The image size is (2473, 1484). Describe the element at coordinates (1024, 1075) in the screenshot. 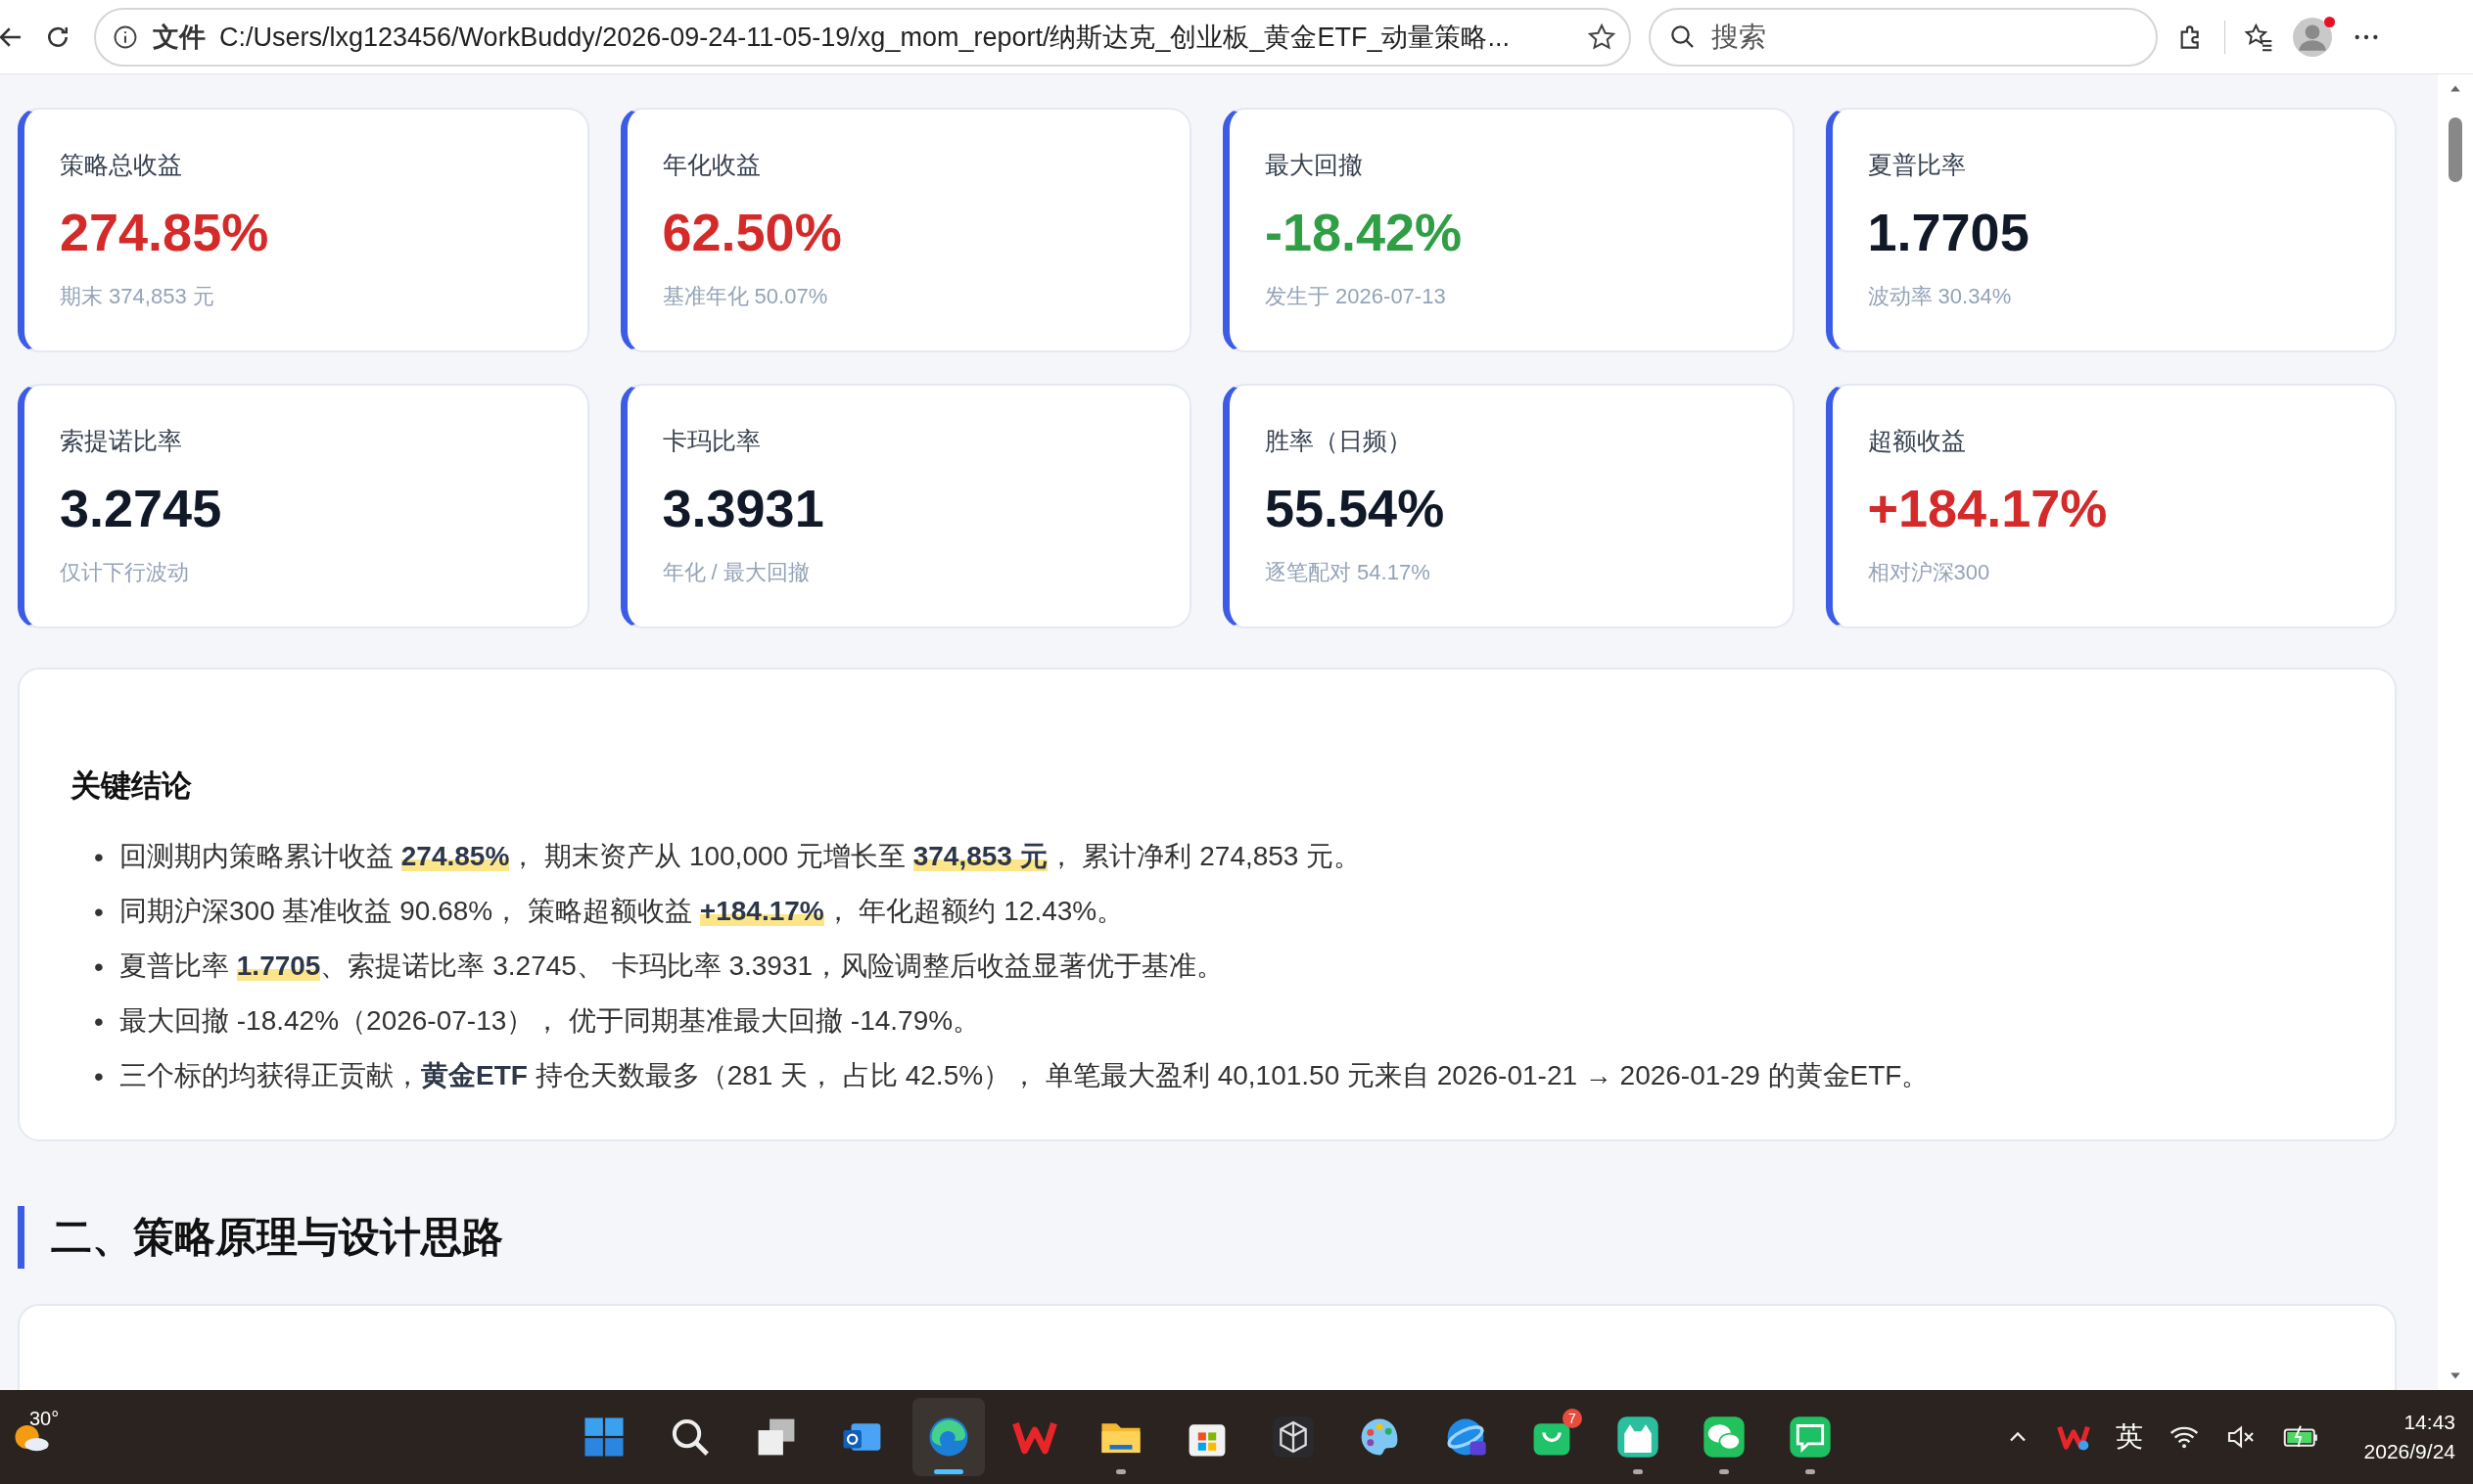

I see `conclusion-item: 三个标的均获得正贡献，黄金ETF 持仓天数最多（281 天， 占比 42.5%）， 单笔最大盈利 40,101.50 元来自 2026-01-21 → 2026-01-29 的黄金ETF。` at that location.